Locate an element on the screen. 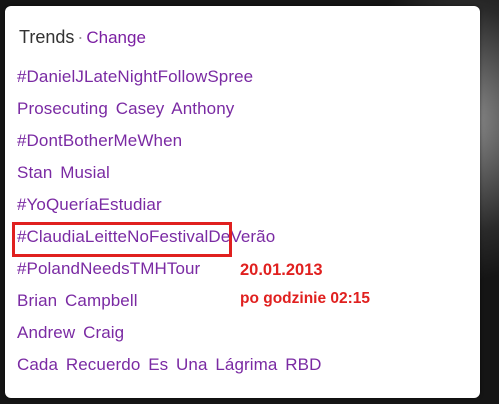  trend-item: #DontBotherMeWhen is located at coordinates (169, 141).